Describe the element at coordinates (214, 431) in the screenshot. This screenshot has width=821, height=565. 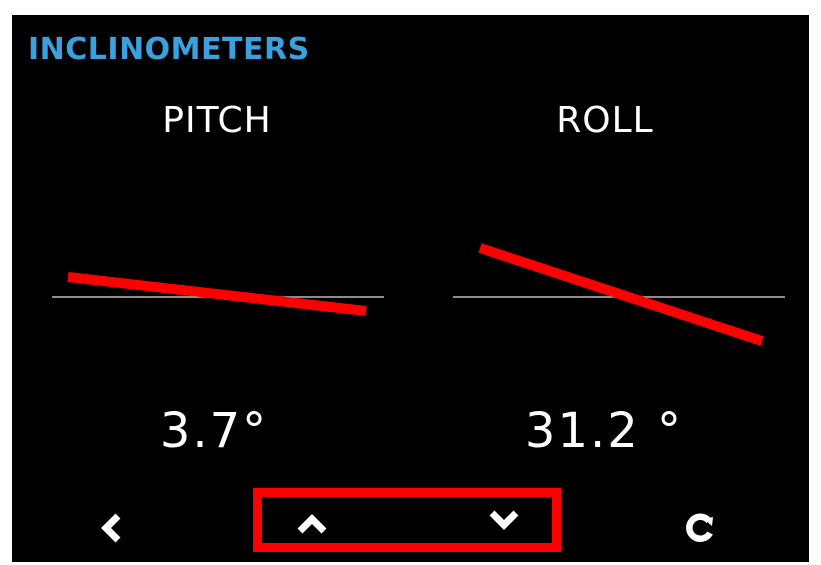
I see `pitch-value: 3.7°` at that location.